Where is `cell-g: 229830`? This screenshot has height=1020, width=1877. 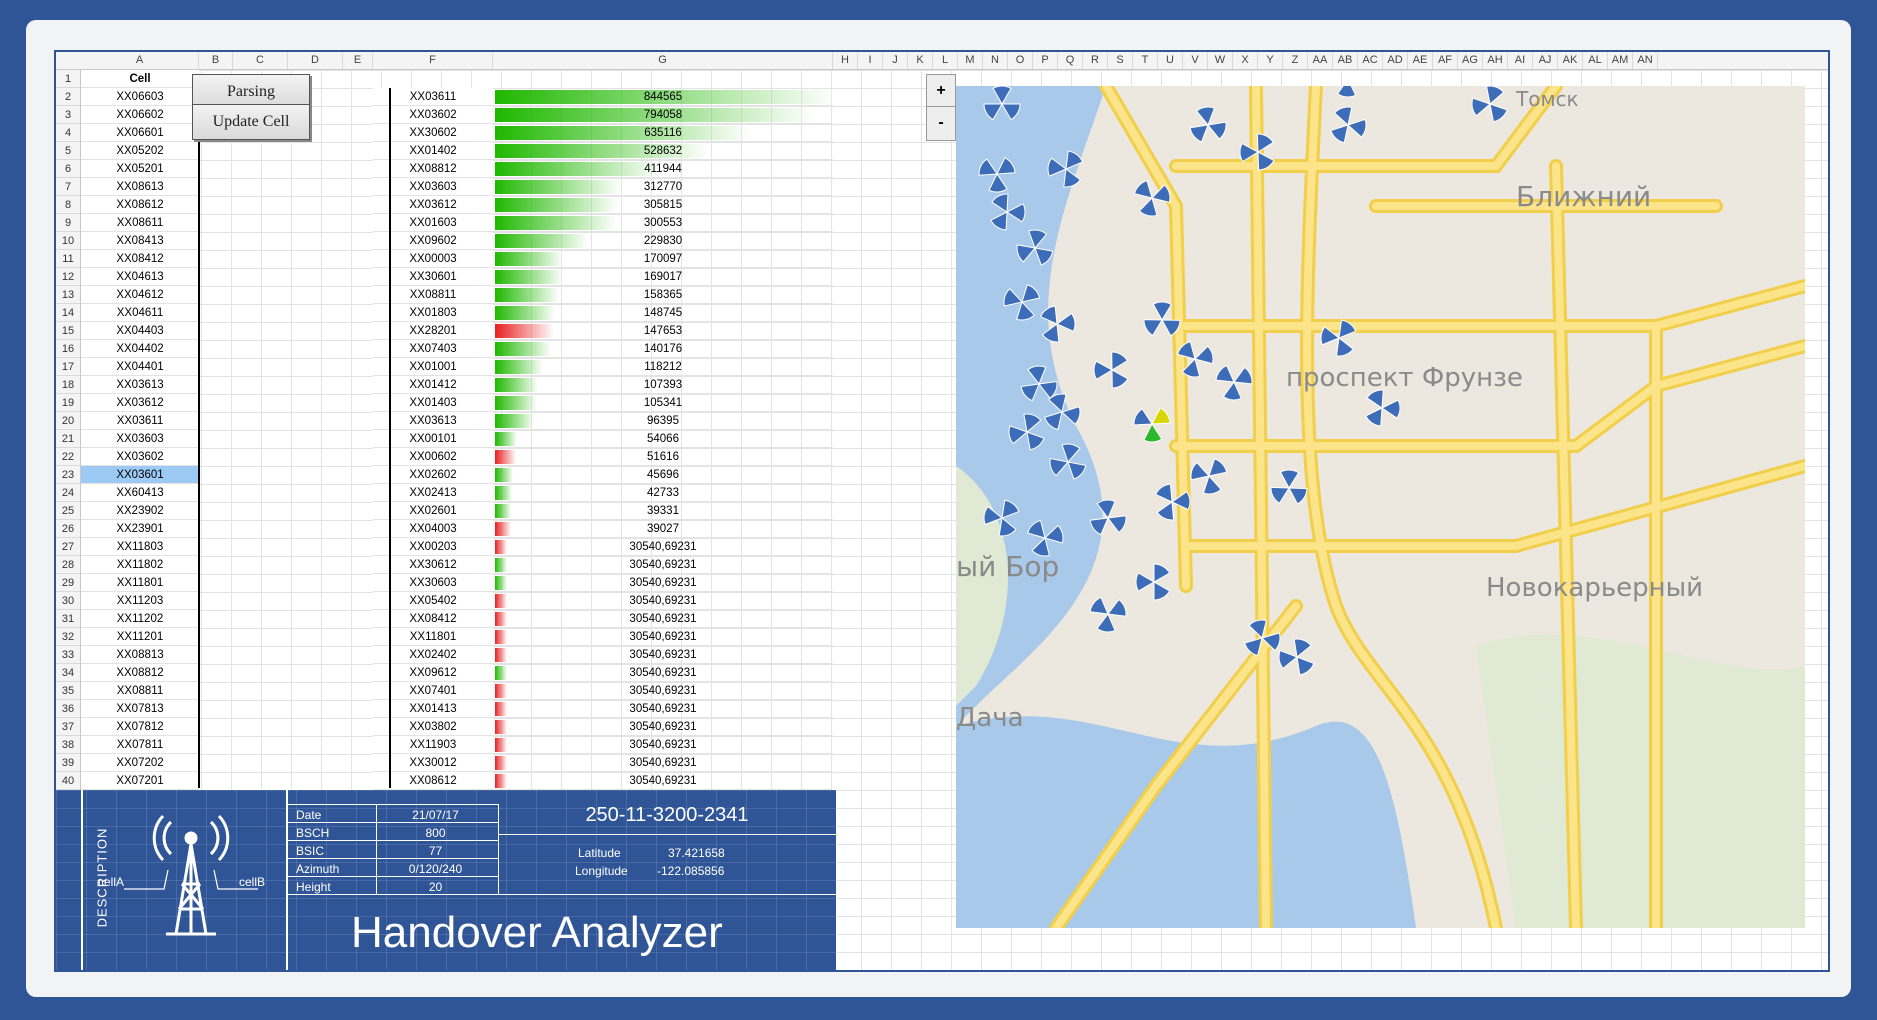
cell-g: 229830 is located at coordinates (663, 241).